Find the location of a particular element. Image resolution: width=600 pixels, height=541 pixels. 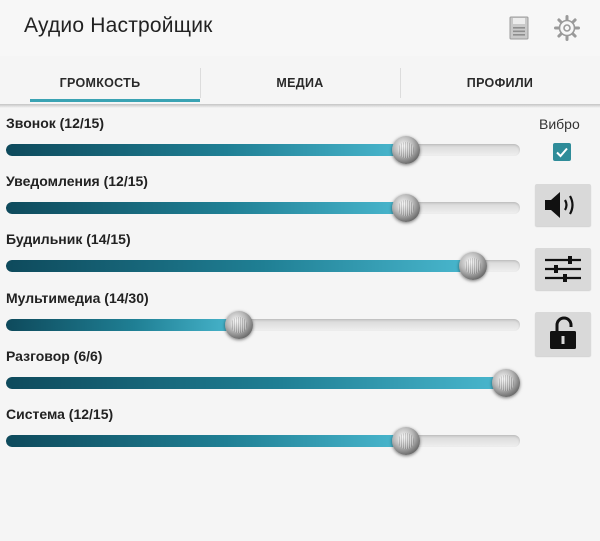

slider-call: Разговор (6/6) is located at coordinates (265, 377).